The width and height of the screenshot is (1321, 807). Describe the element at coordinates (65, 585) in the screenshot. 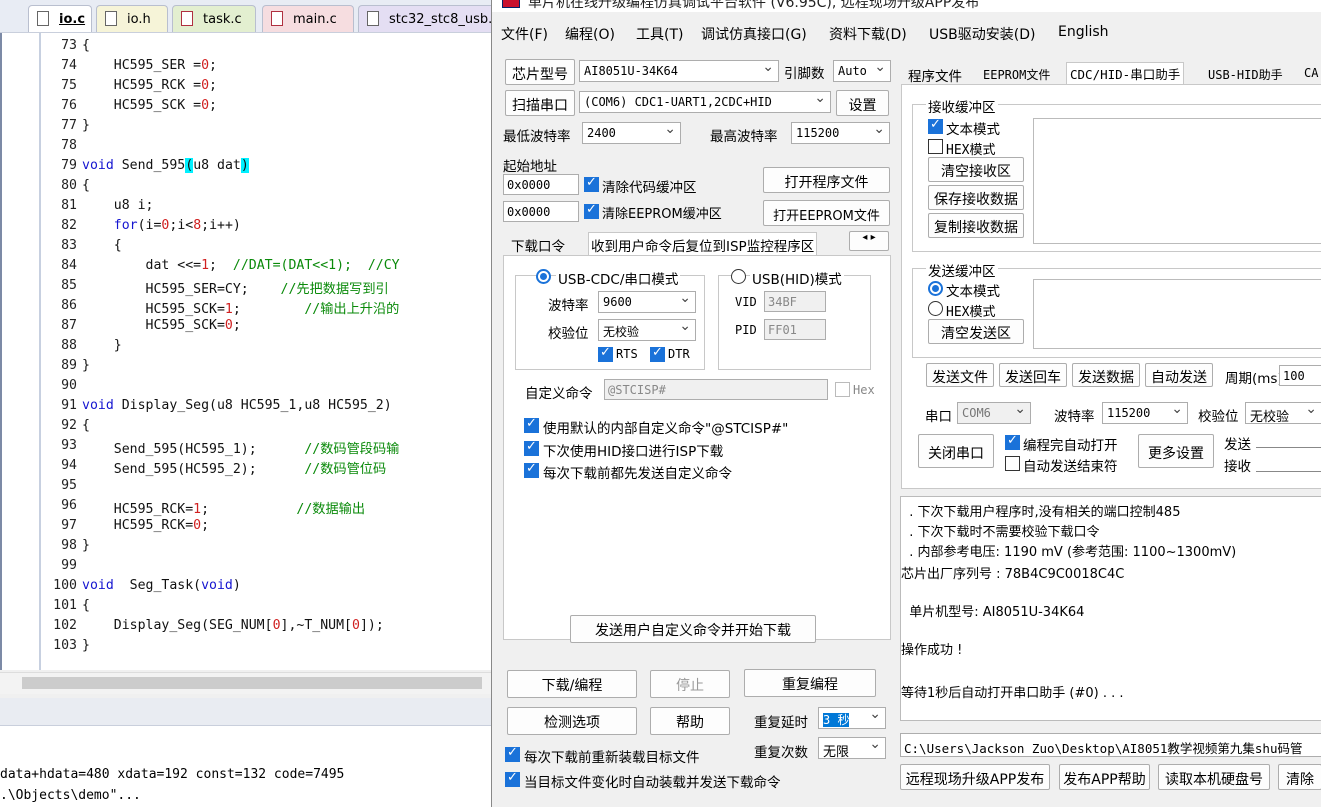

I see `line-number: 100` at that location.